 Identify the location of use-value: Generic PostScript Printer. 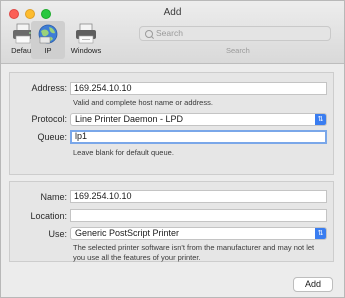
(127, 233).